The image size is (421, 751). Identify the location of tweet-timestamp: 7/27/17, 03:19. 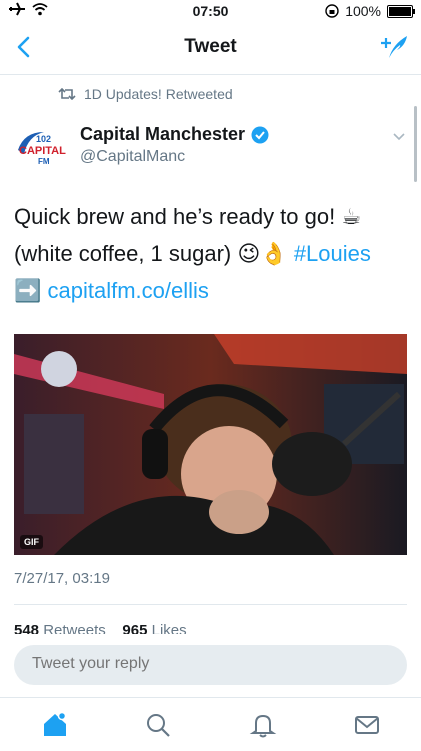
(62, 578).